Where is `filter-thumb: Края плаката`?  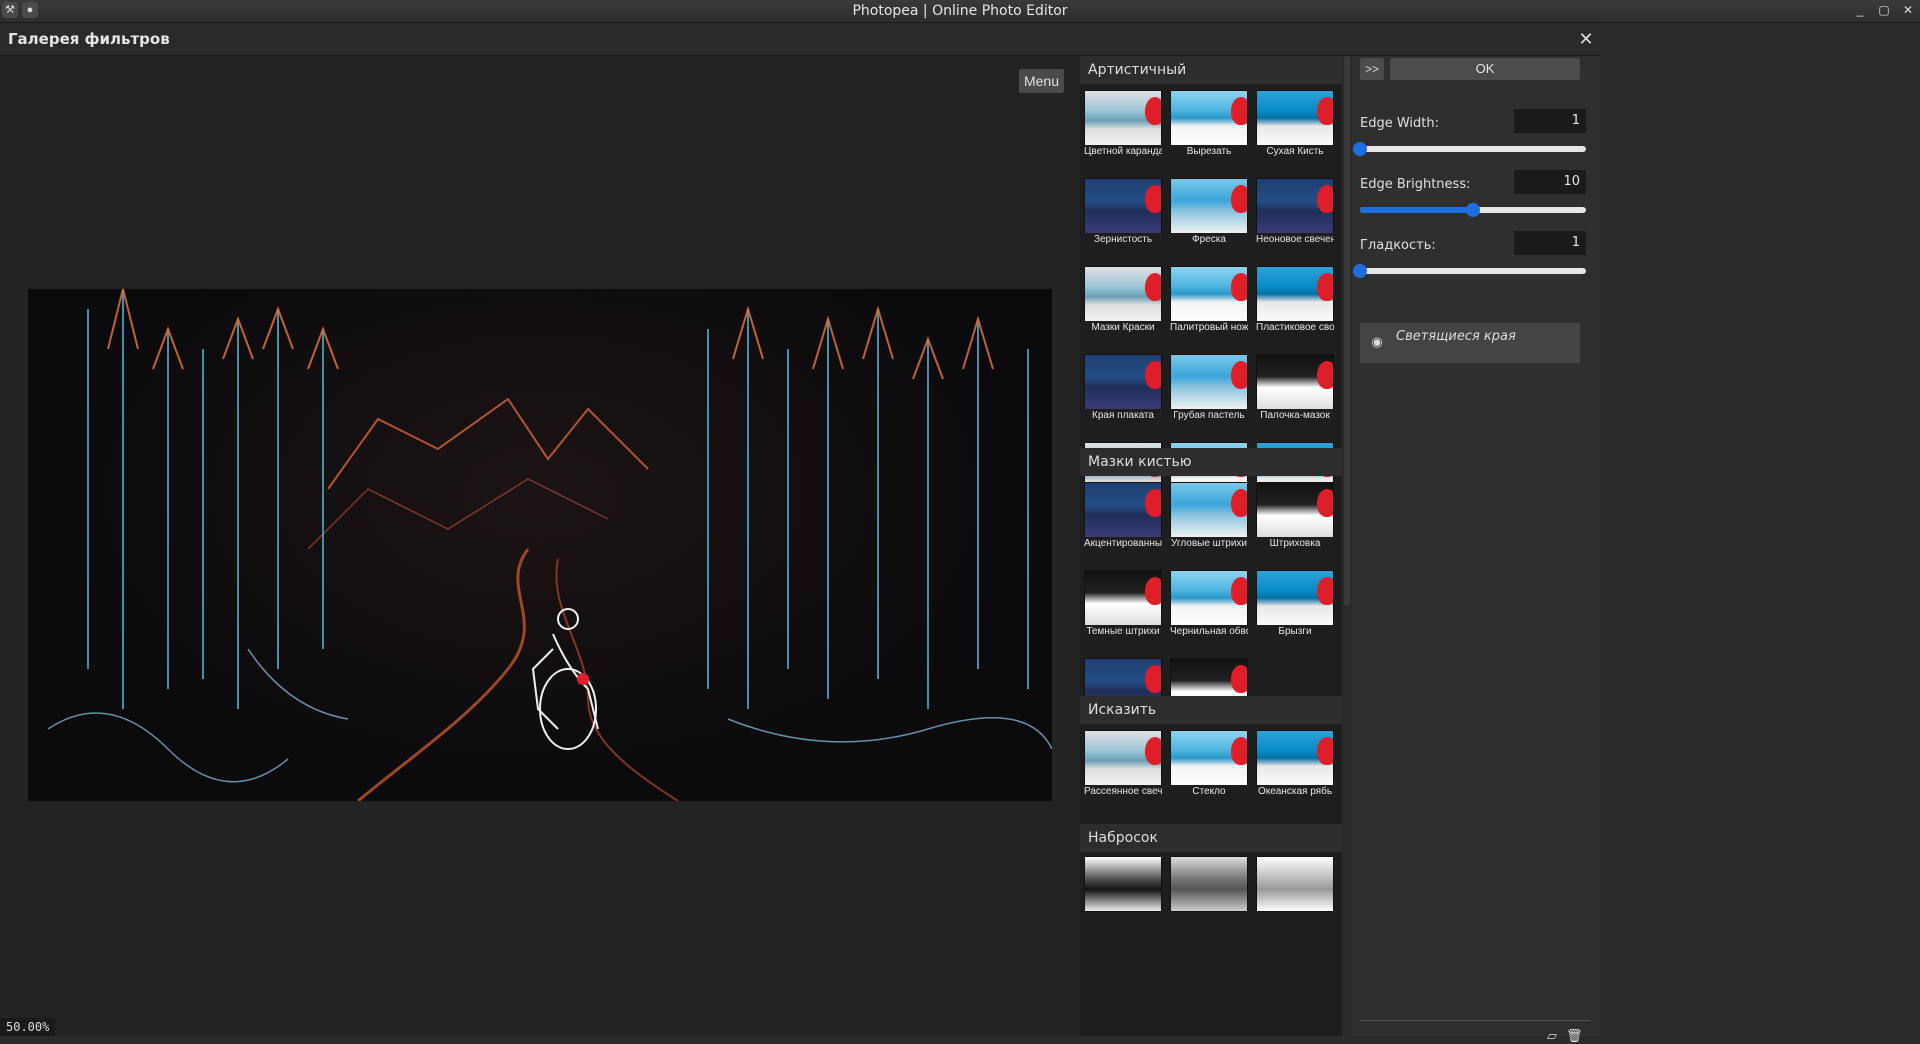 filter-thumb: Края плаката is located at coordinates (1123, 388).